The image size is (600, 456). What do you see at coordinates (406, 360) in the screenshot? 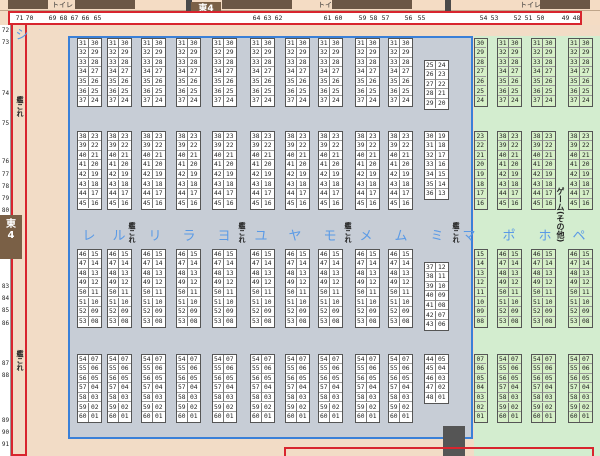
I see `booth-number: 07` at bounding box center [406, 360].